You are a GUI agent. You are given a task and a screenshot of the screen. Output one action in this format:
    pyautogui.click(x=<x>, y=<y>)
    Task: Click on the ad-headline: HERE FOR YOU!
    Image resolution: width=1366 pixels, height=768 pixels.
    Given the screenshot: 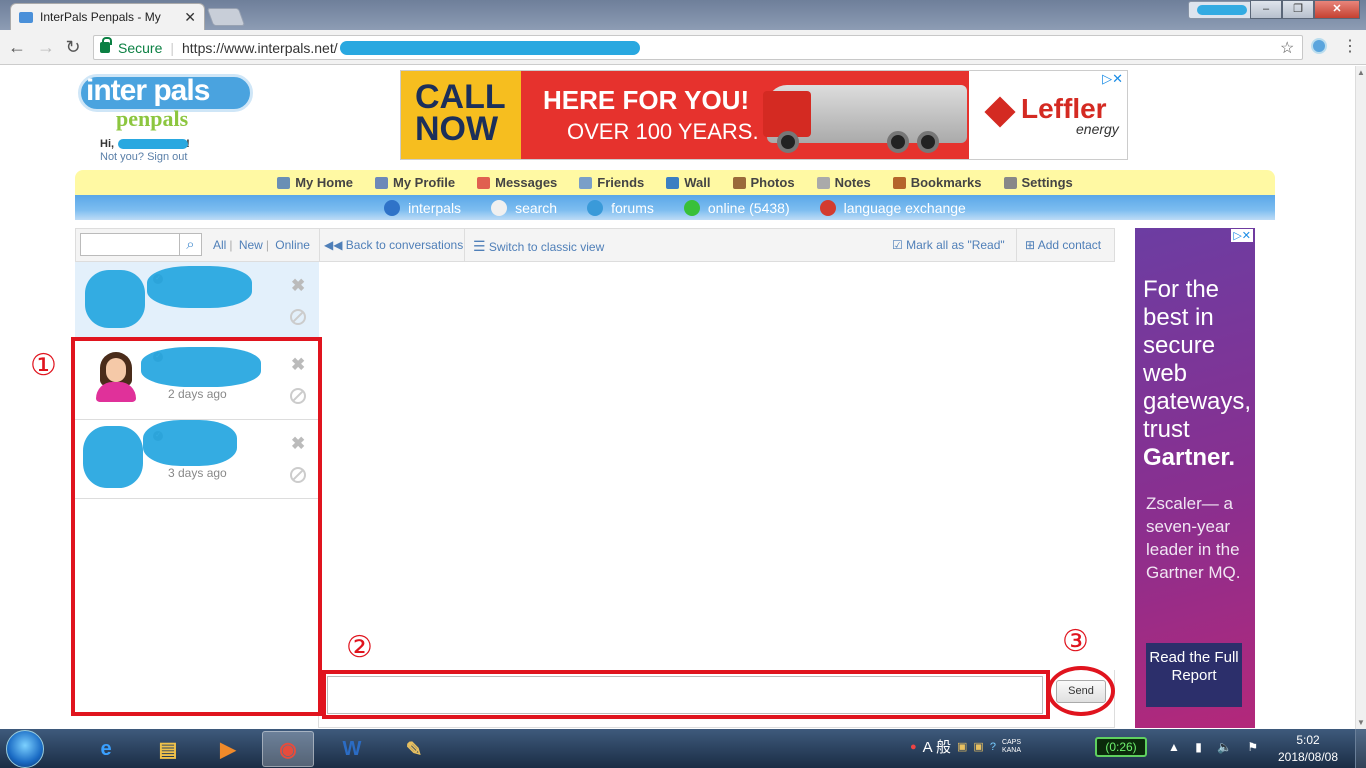 What is the action you would take?
    pyautogui.click(x=646, y=100)
    